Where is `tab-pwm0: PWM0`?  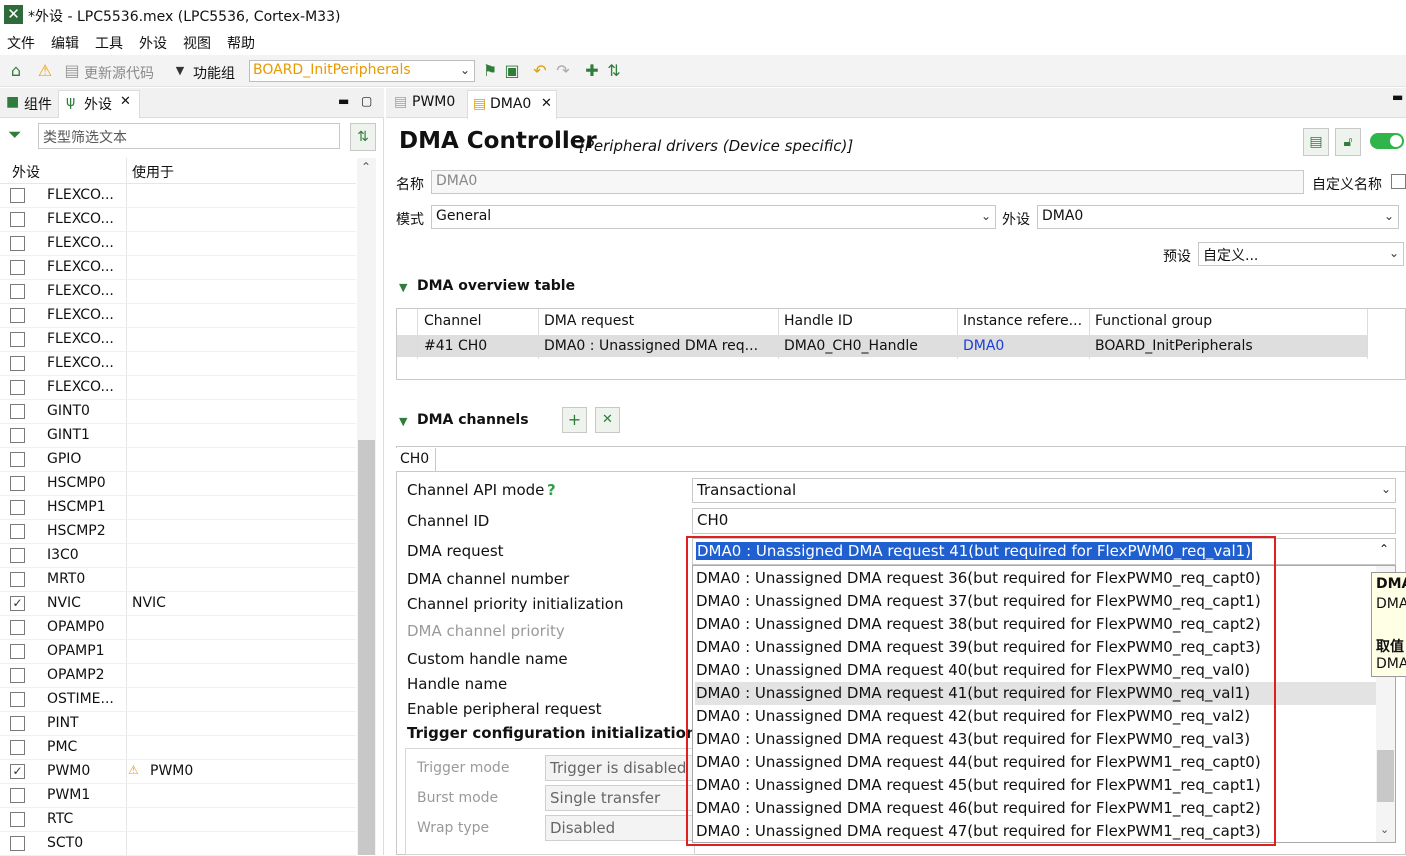 tab-pwm0: PWM0 is located at coordinates (433, 102).